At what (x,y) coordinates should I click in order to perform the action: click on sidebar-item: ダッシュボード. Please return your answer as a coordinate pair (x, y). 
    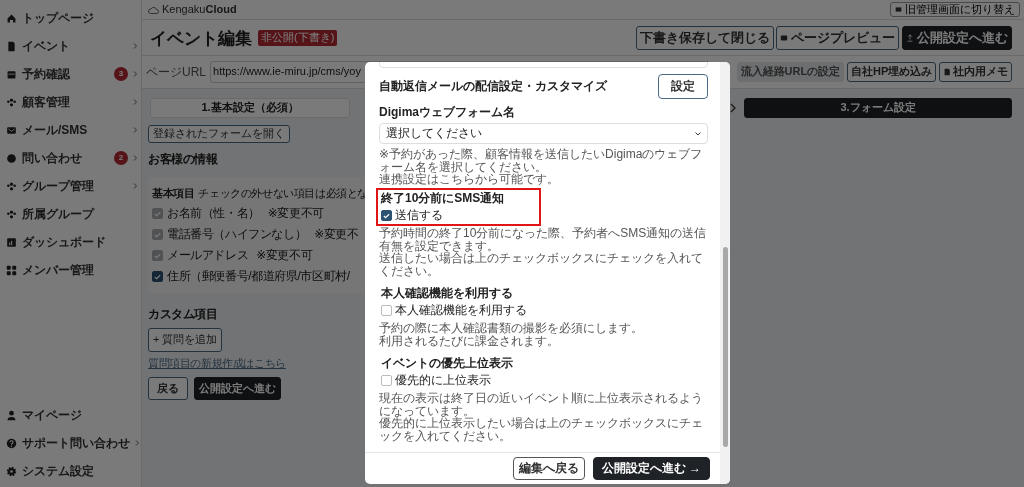
    Looking at the image, I should click on (70, 242).